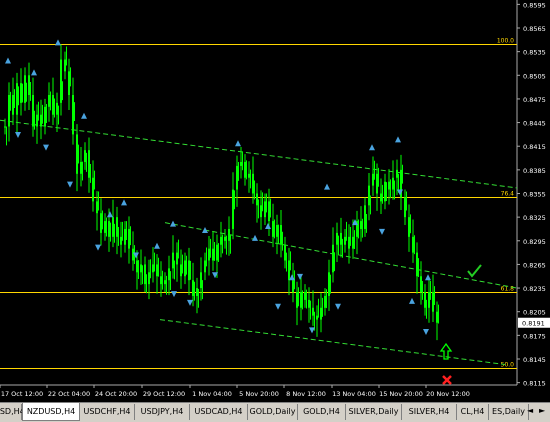 The height and width of the screenshot is (422, 550). What do you see at coordinates (542, 410) in the screenshot?
I see `scroll-right-button: ►` at bounding box center [542, 410].